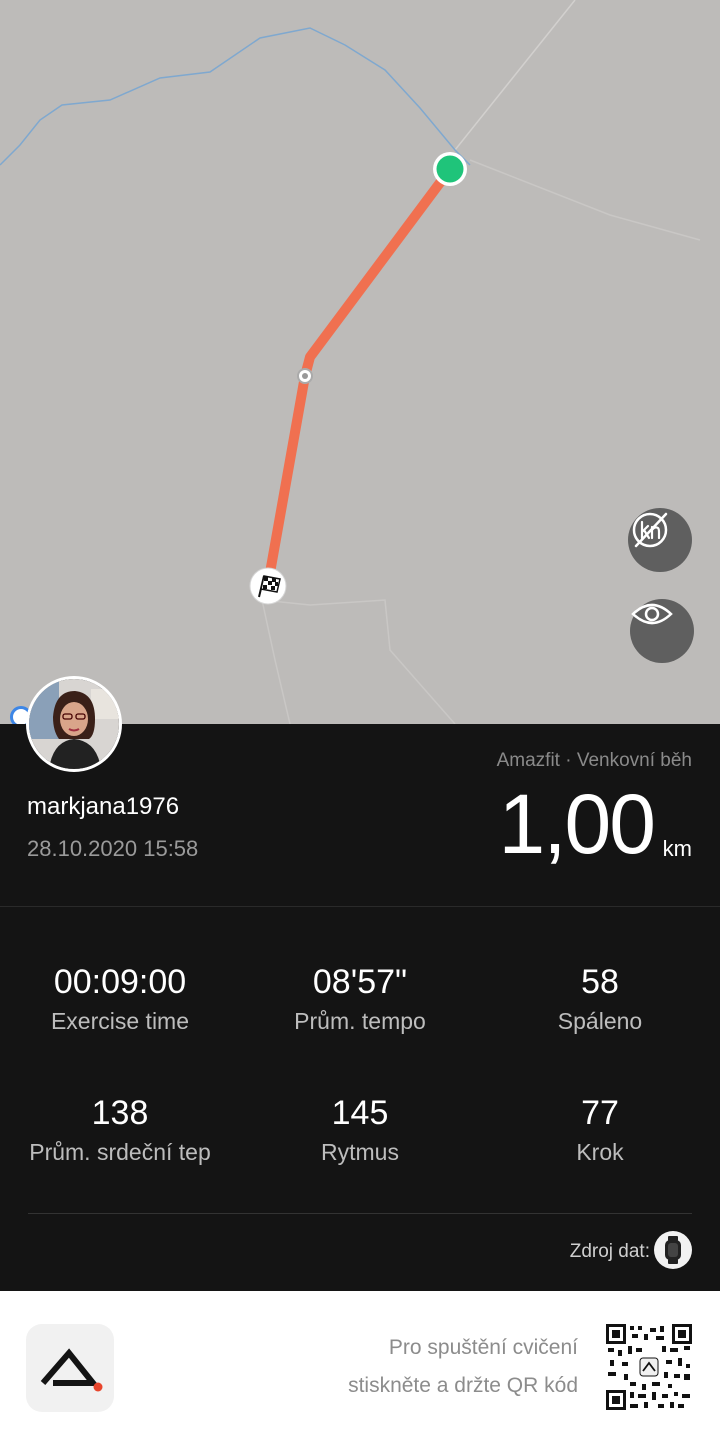  Describe the element at coordinates (358, 378) in the screenshot. I see `route-line` at that location.